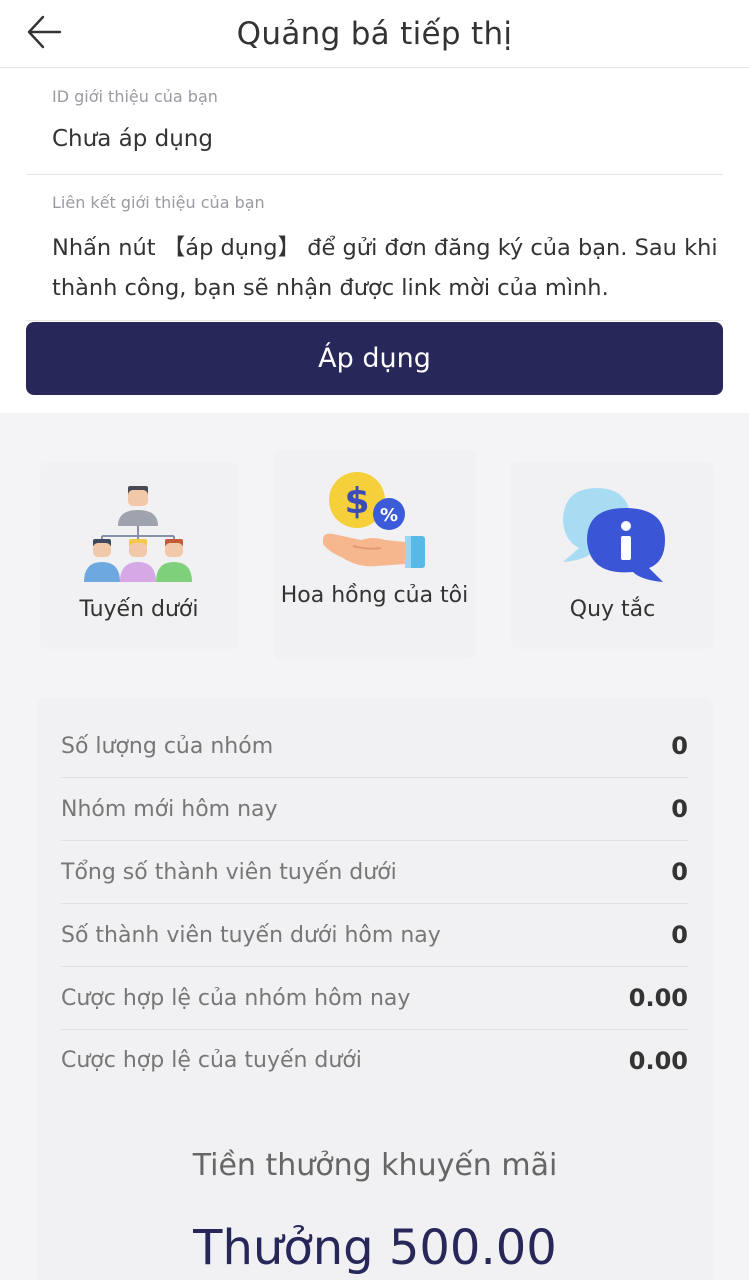  What do you see at coordinates (229, 872) in the screenshot?
I see `stat-label: Tổng số thành viên tuyến dưới` at bounding box center [229, 872].